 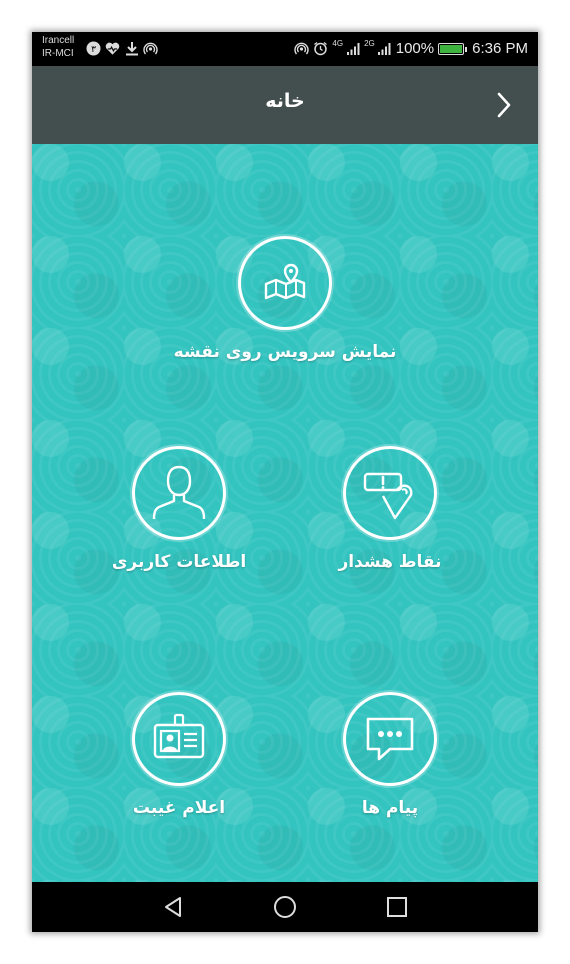 What do you see at coordinates (352, 48) in the screenshot?
I see `signal-icon` at bounding box center [352, 48].